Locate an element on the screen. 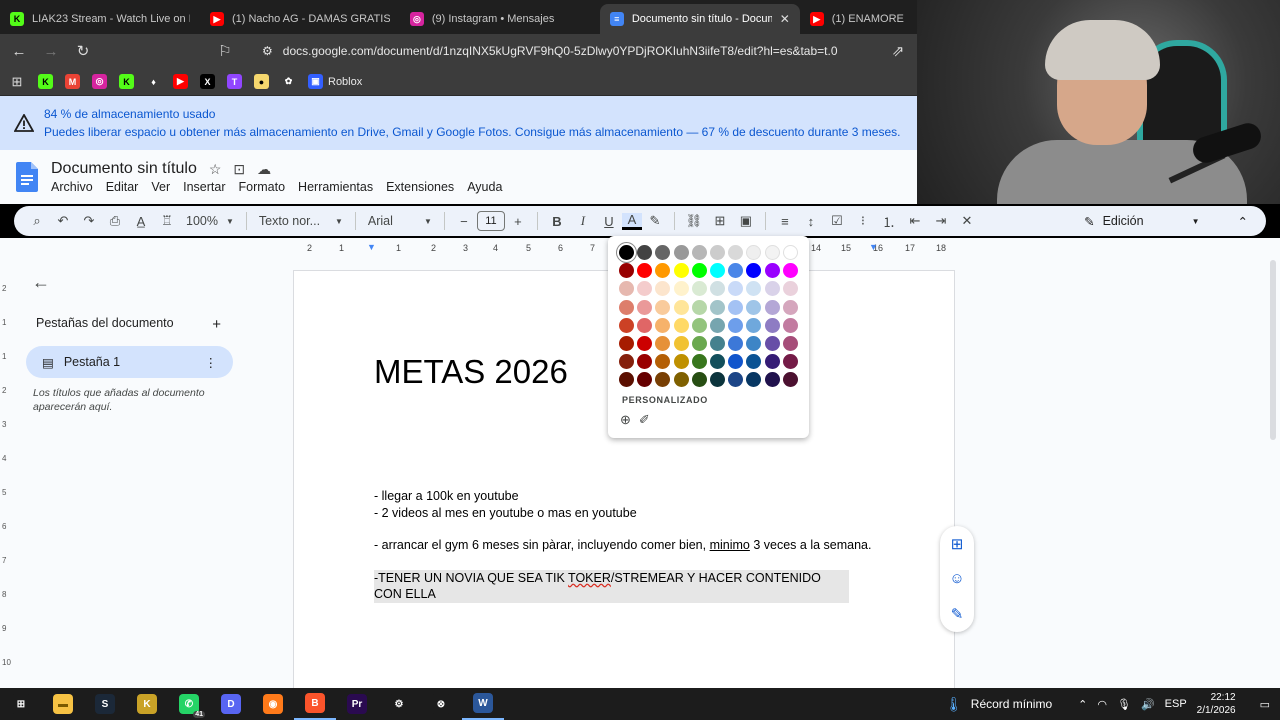 This screenshot has height=720, width=1280. menu-item: Extensiones is located at coordinates (420, 187).